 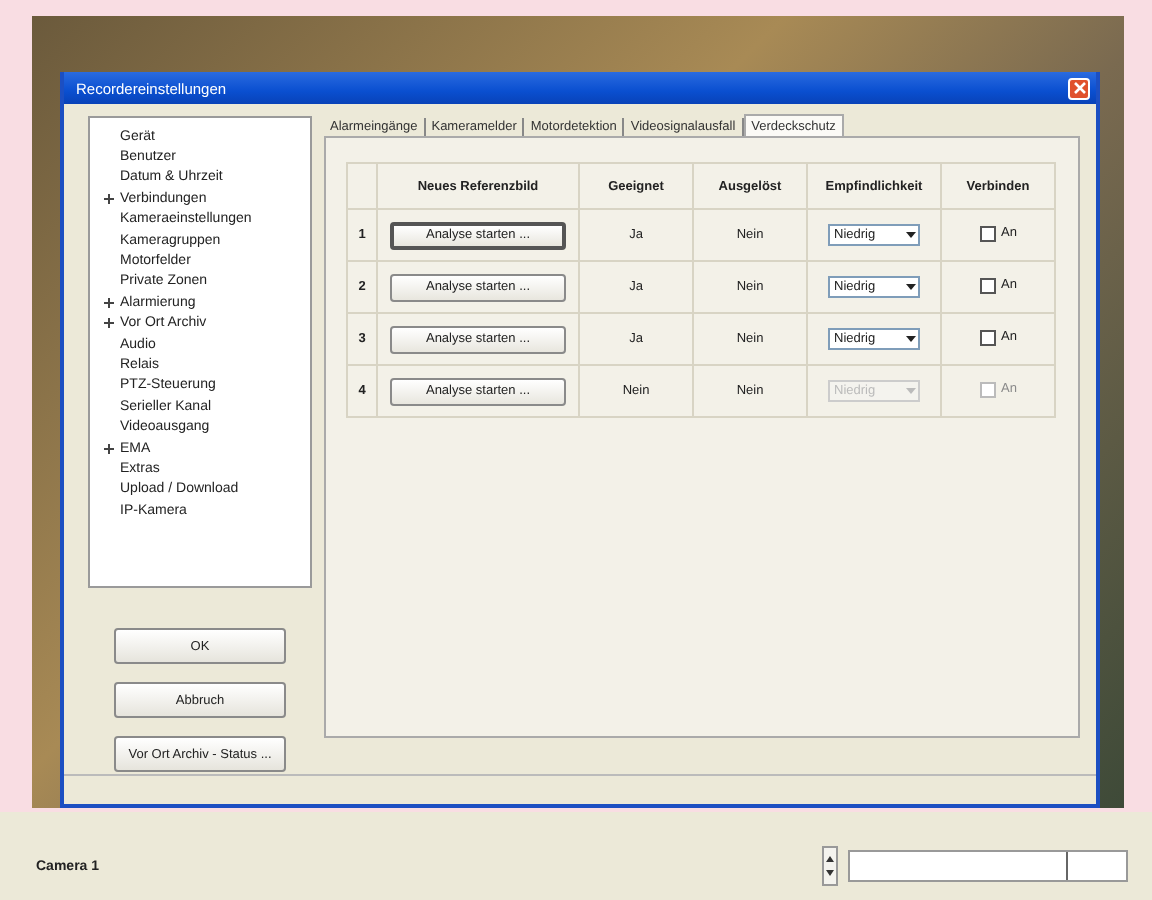 I want to click on close-icon, so click(x=1079, y=88).